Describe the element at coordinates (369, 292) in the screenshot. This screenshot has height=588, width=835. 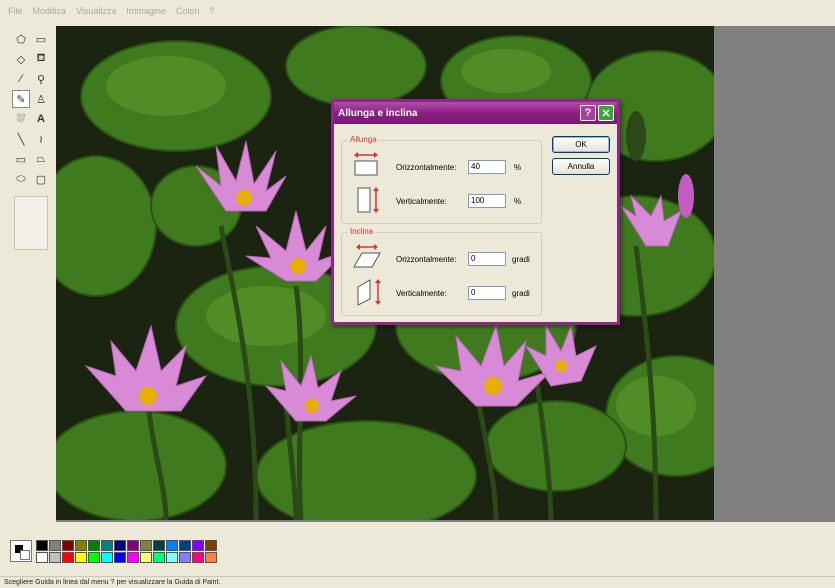
I see `skew-vertical-icon` at that location.